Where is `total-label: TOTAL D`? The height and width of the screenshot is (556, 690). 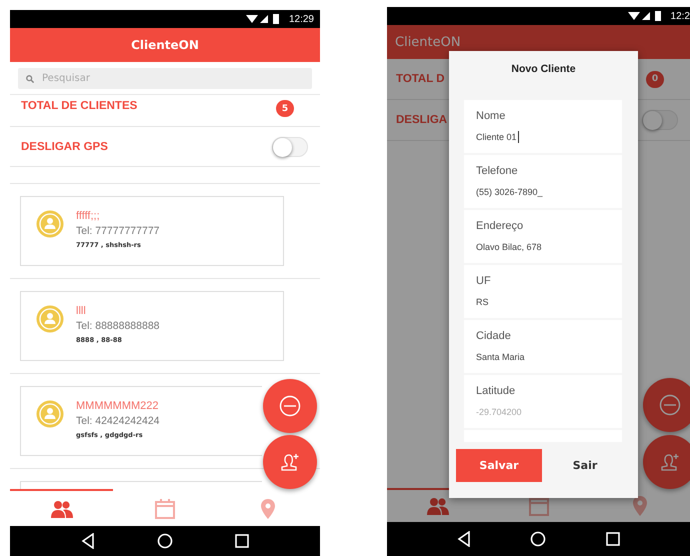 total-label: TOTAL D is located at coordinates (420, 79).